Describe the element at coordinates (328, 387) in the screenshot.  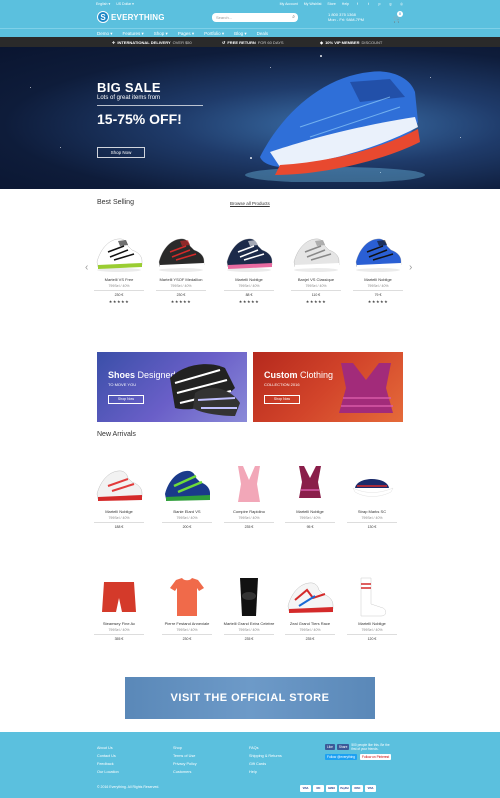
I see `banner-clothing: Custom Clothing COLLECTION 2016 Shop Now` at that location.